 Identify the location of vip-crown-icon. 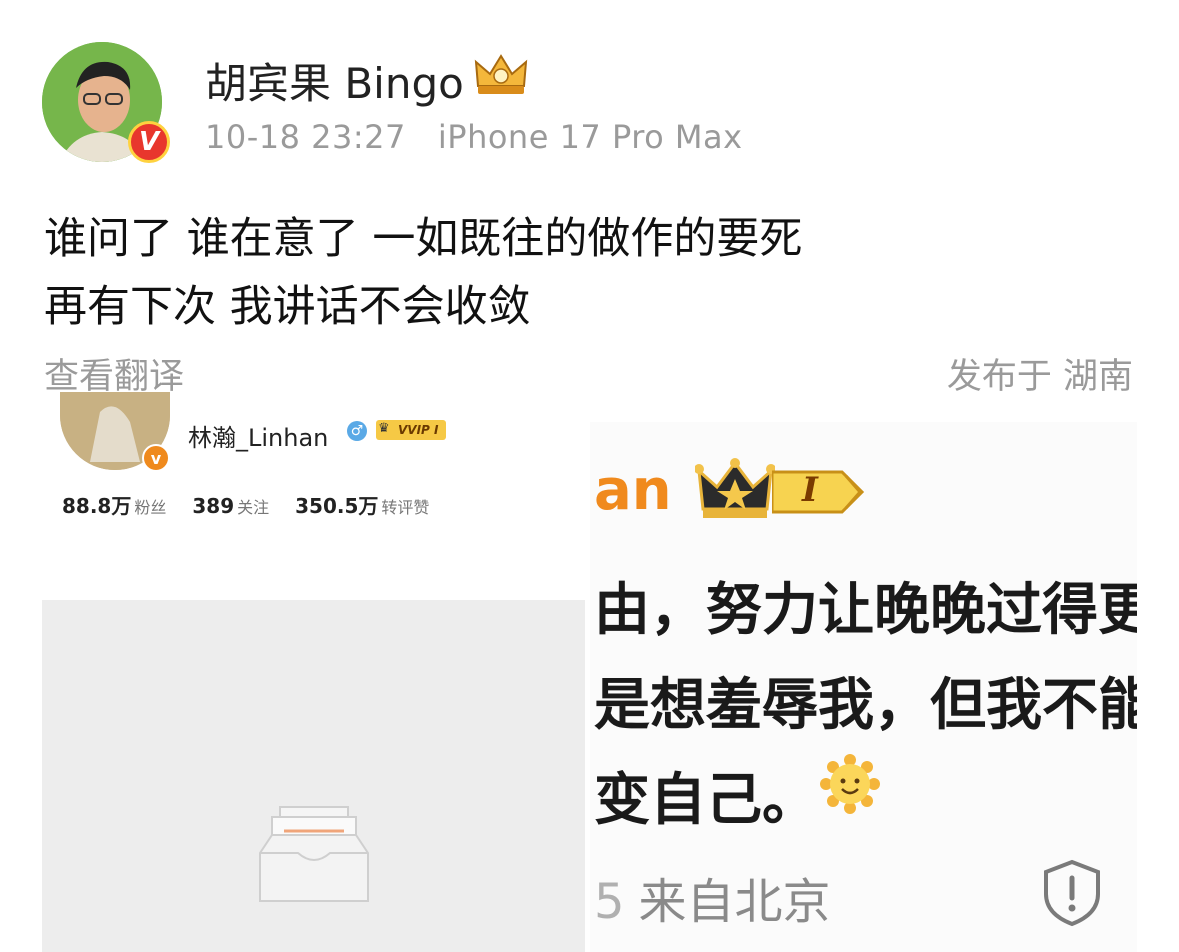
(501, 74).